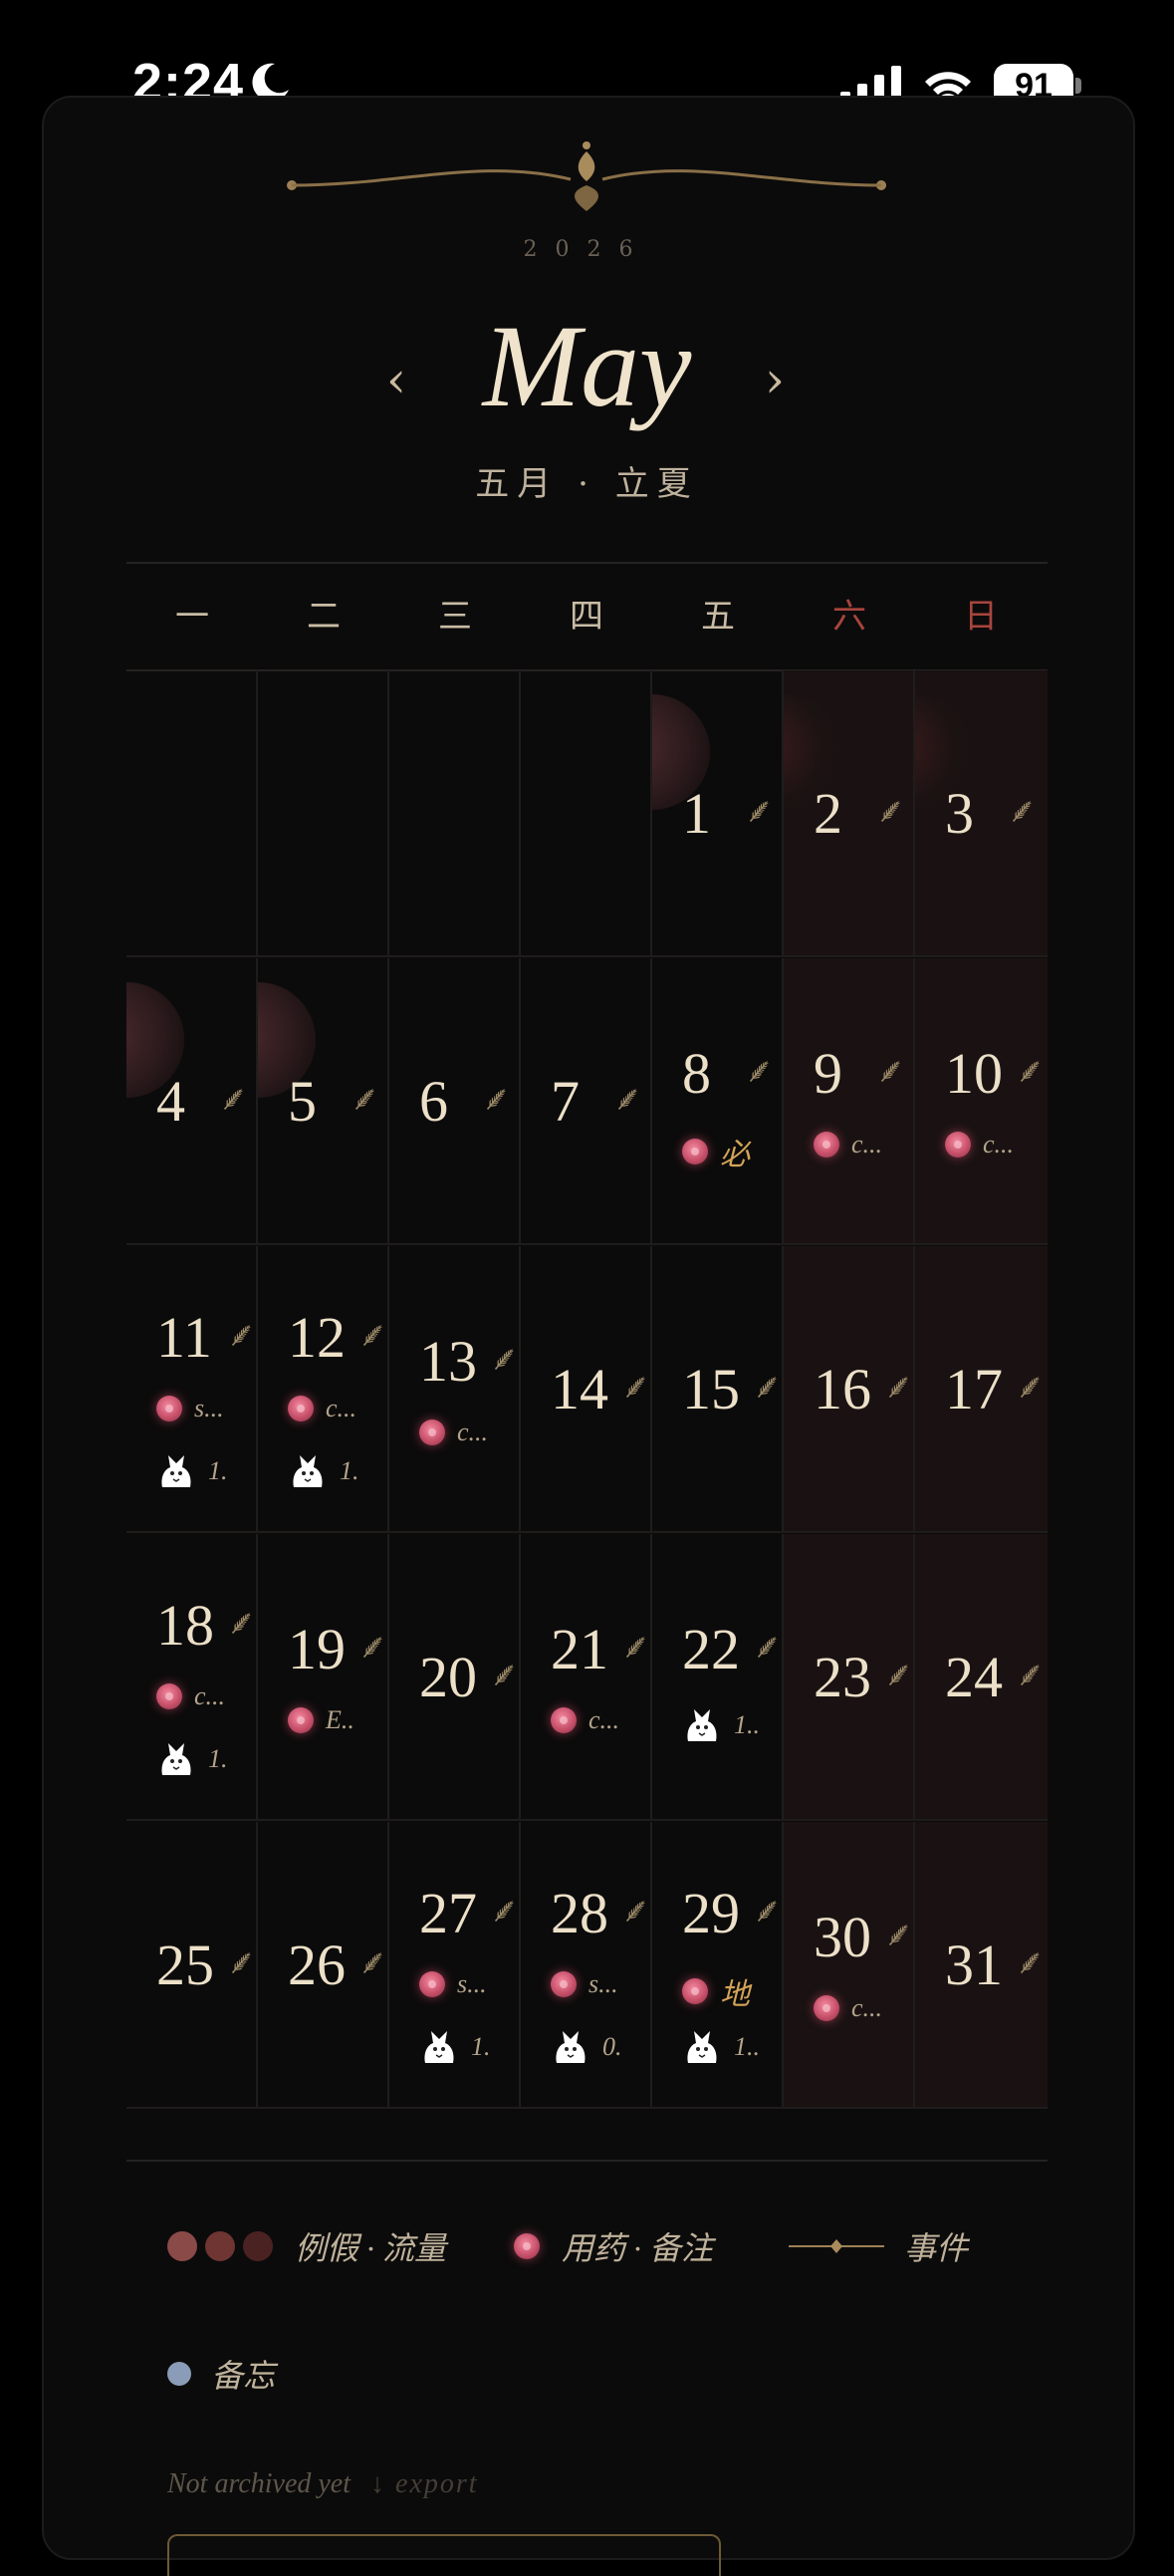 The image size is (1174, 2576). I want to click on day-cell-16: 16 ⸙, so click(849, 1389).